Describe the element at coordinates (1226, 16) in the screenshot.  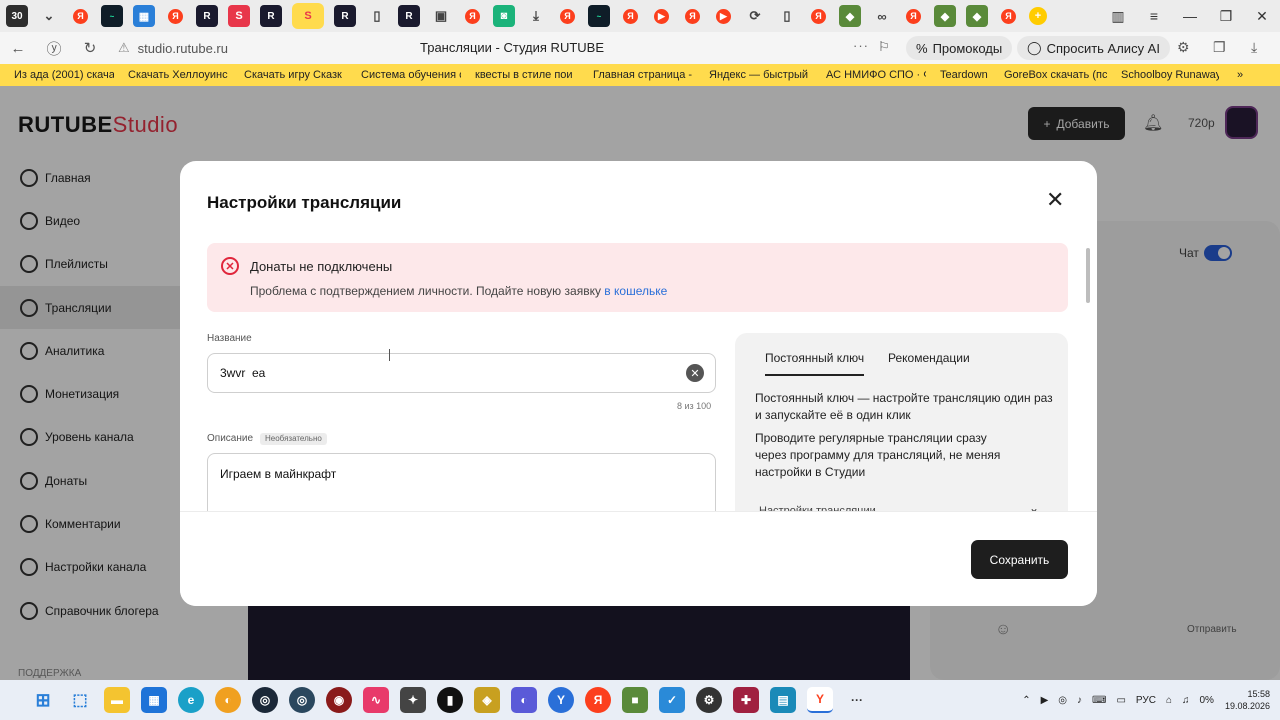
I see `restore-icon: ❐` at that location.